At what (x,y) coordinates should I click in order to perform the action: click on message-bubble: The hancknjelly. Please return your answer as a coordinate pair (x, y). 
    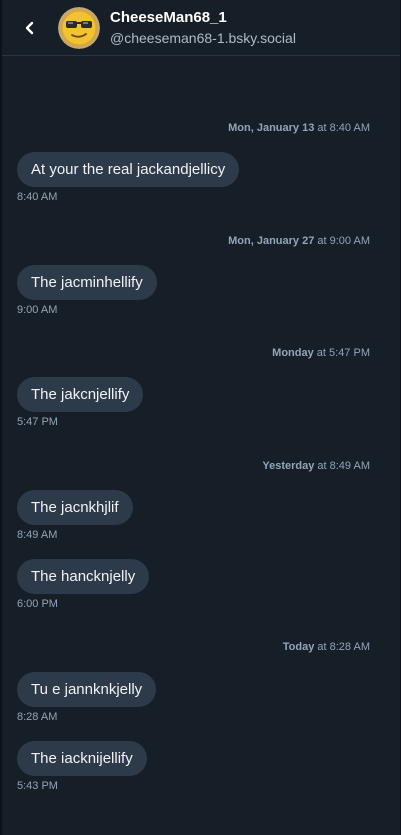
    Looking at the image, I should click on (83, 576).